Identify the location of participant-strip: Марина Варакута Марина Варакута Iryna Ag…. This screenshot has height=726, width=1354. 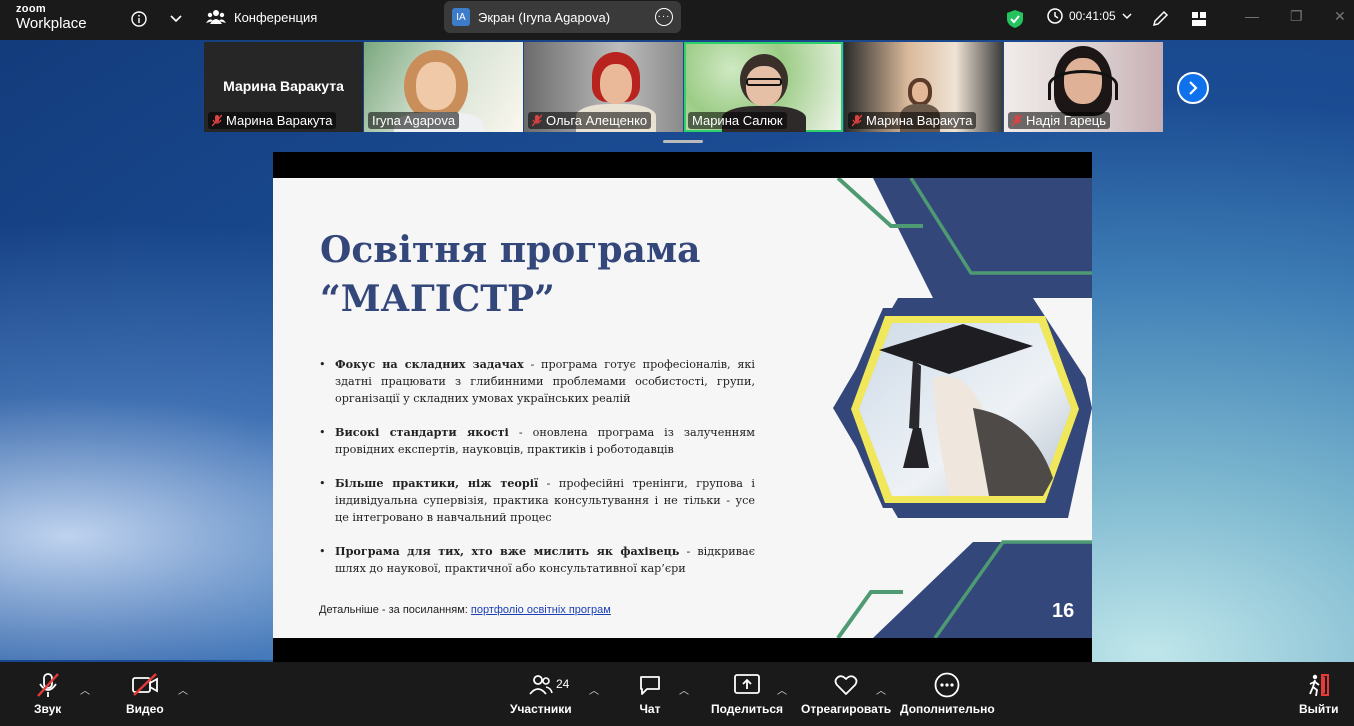
(683, 87).